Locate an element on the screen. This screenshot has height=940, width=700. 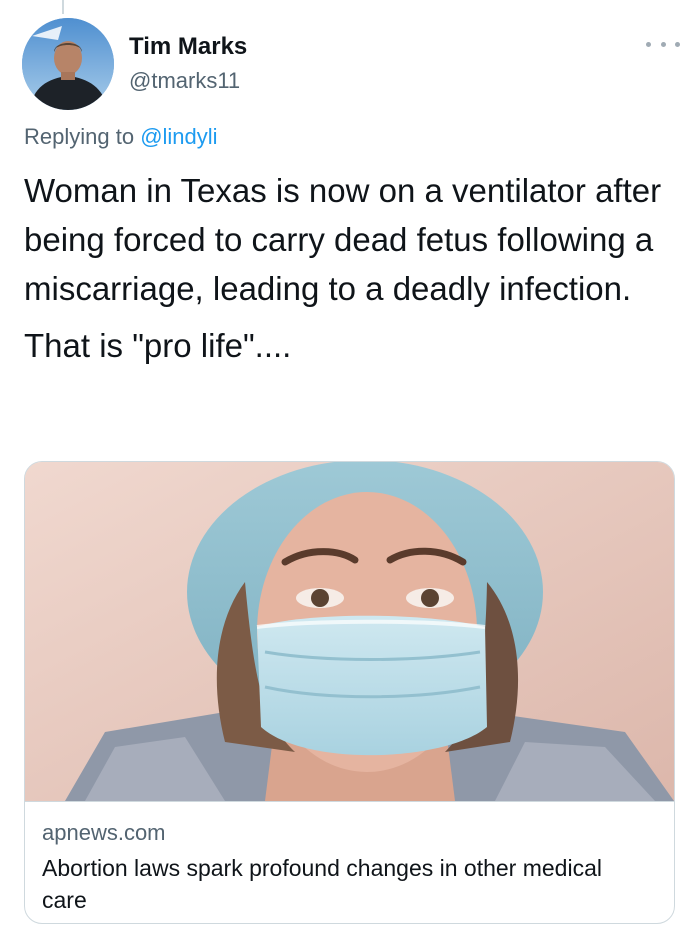
author-handle: @tmarks11 is located at coordinates (184, 81).